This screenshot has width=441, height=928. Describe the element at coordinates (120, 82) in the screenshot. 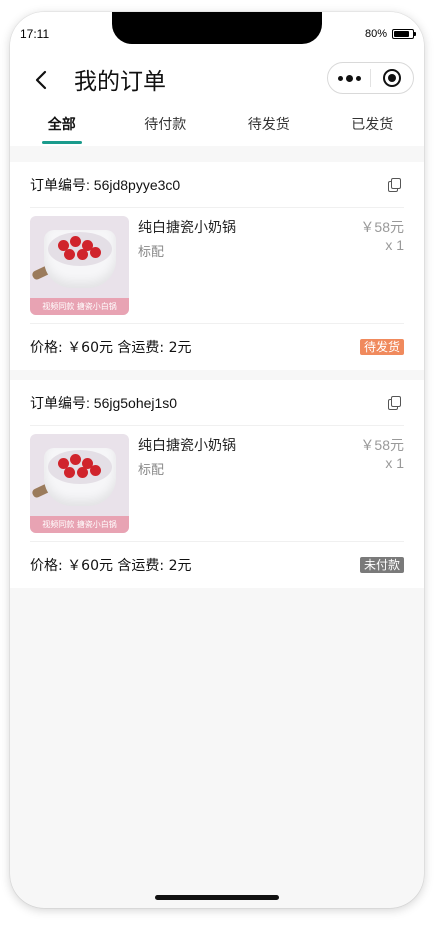

I see `page-title: 我的订单` at that location.